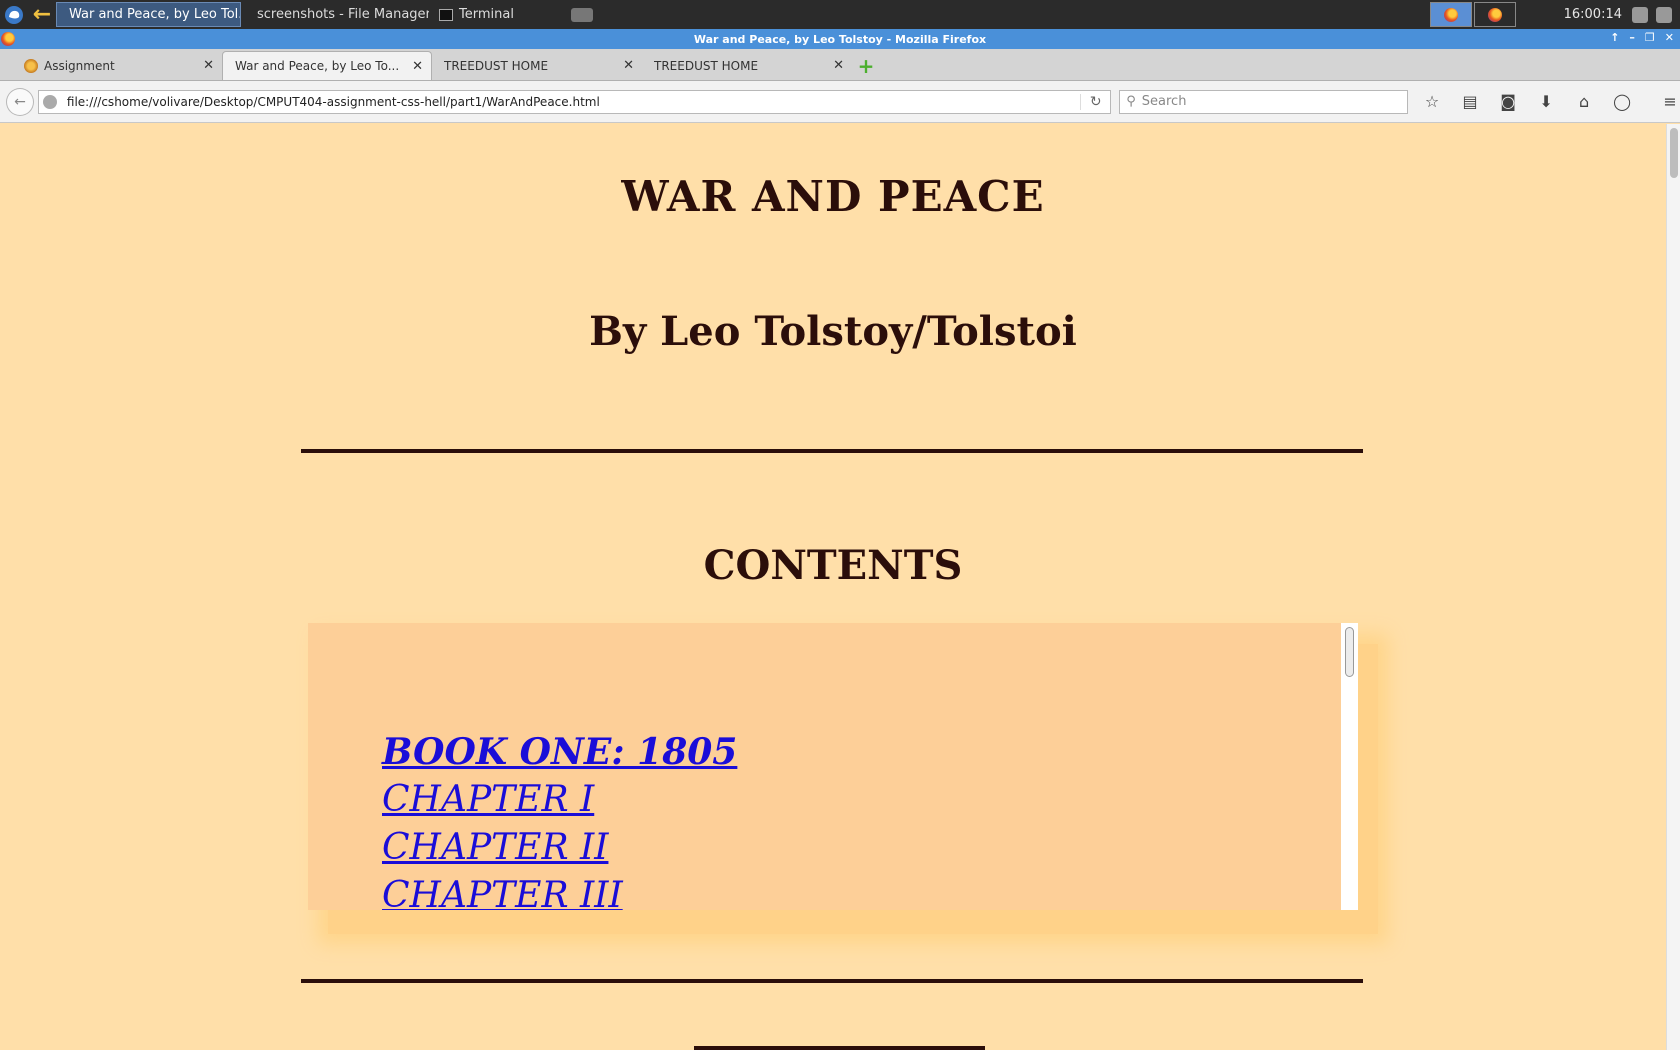 The image size is (1680, 1050). I want to click on pocket-icon: ◙, so click(1508, 101).